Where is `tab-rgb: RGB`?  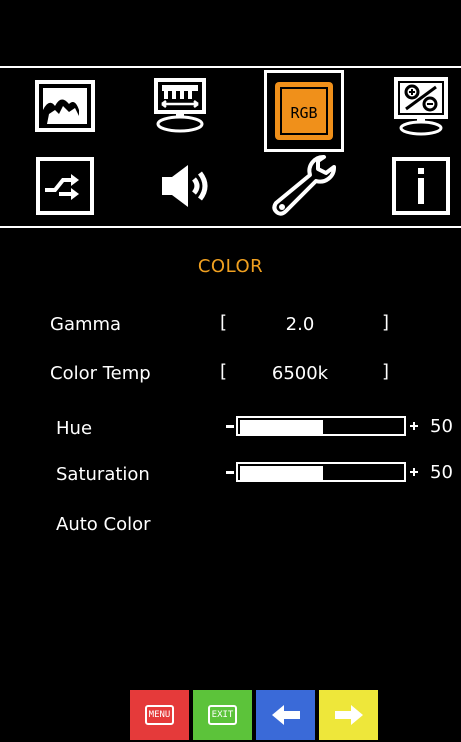
tab-rgb: RGB is located at coordinates (304, 111).